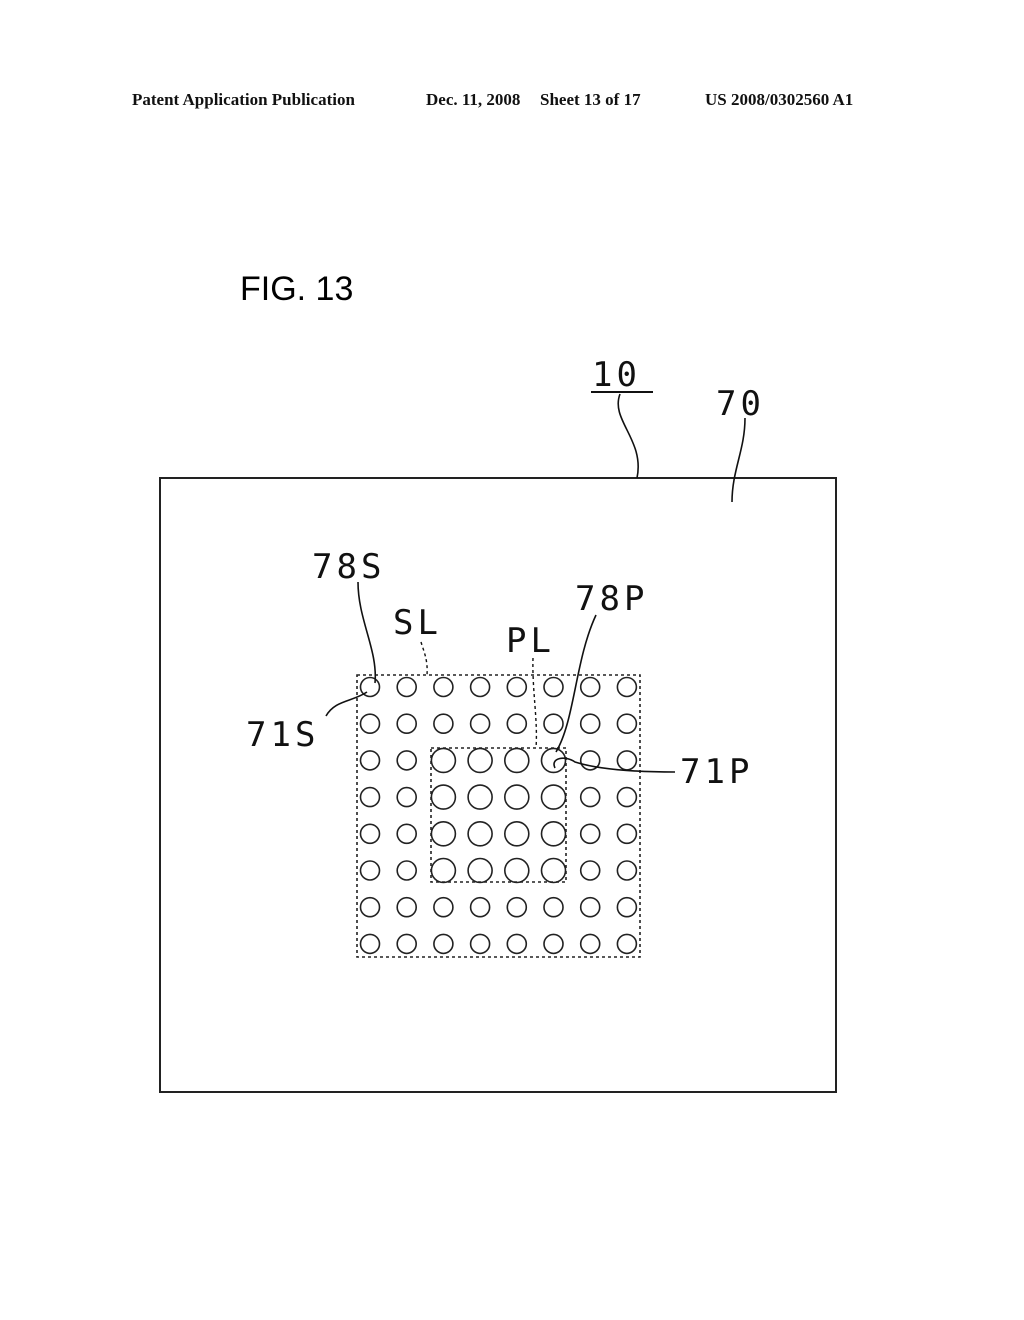  I want to click on leader-small-pad-region-ref, so click(367, 632).